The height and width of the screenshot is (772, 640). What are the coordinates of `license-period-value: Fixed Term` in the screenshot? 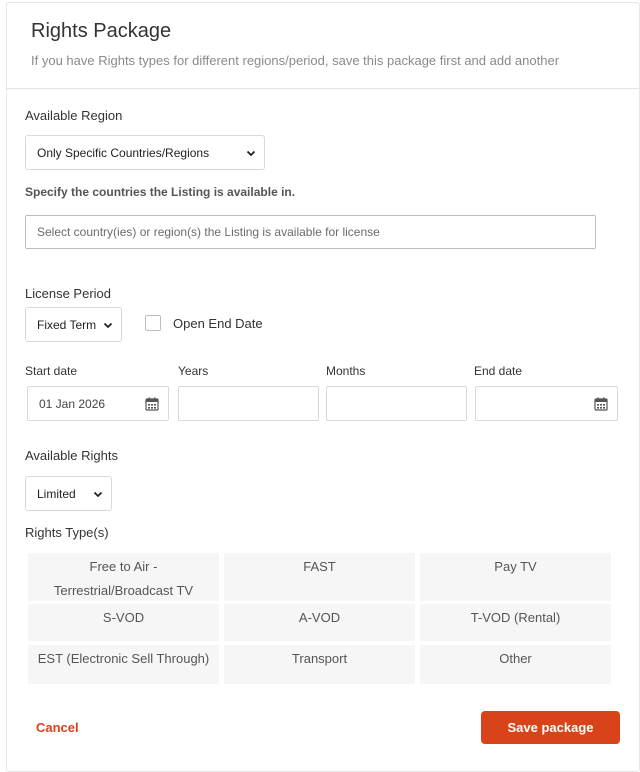 It's located at (67, 324).